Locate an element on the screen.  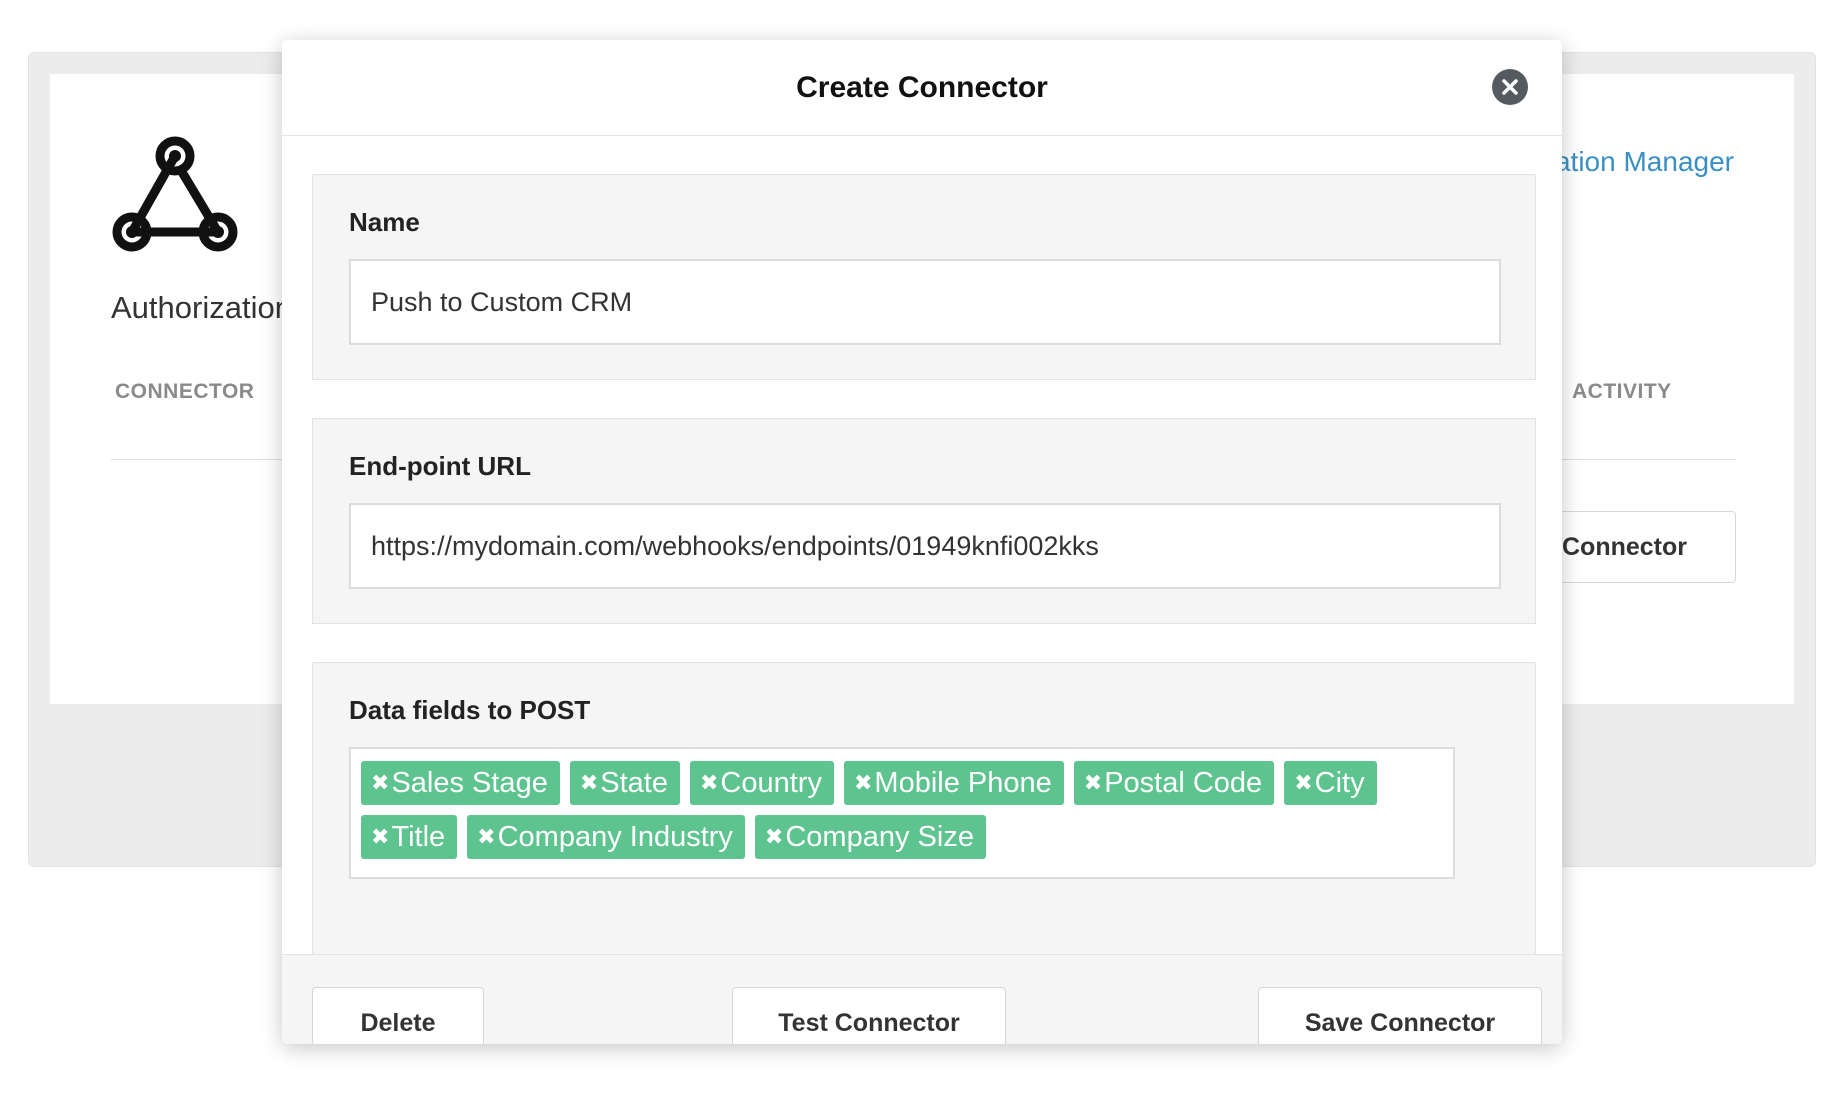
field-tag: ✖ City is located at coordinates (1330, 783).